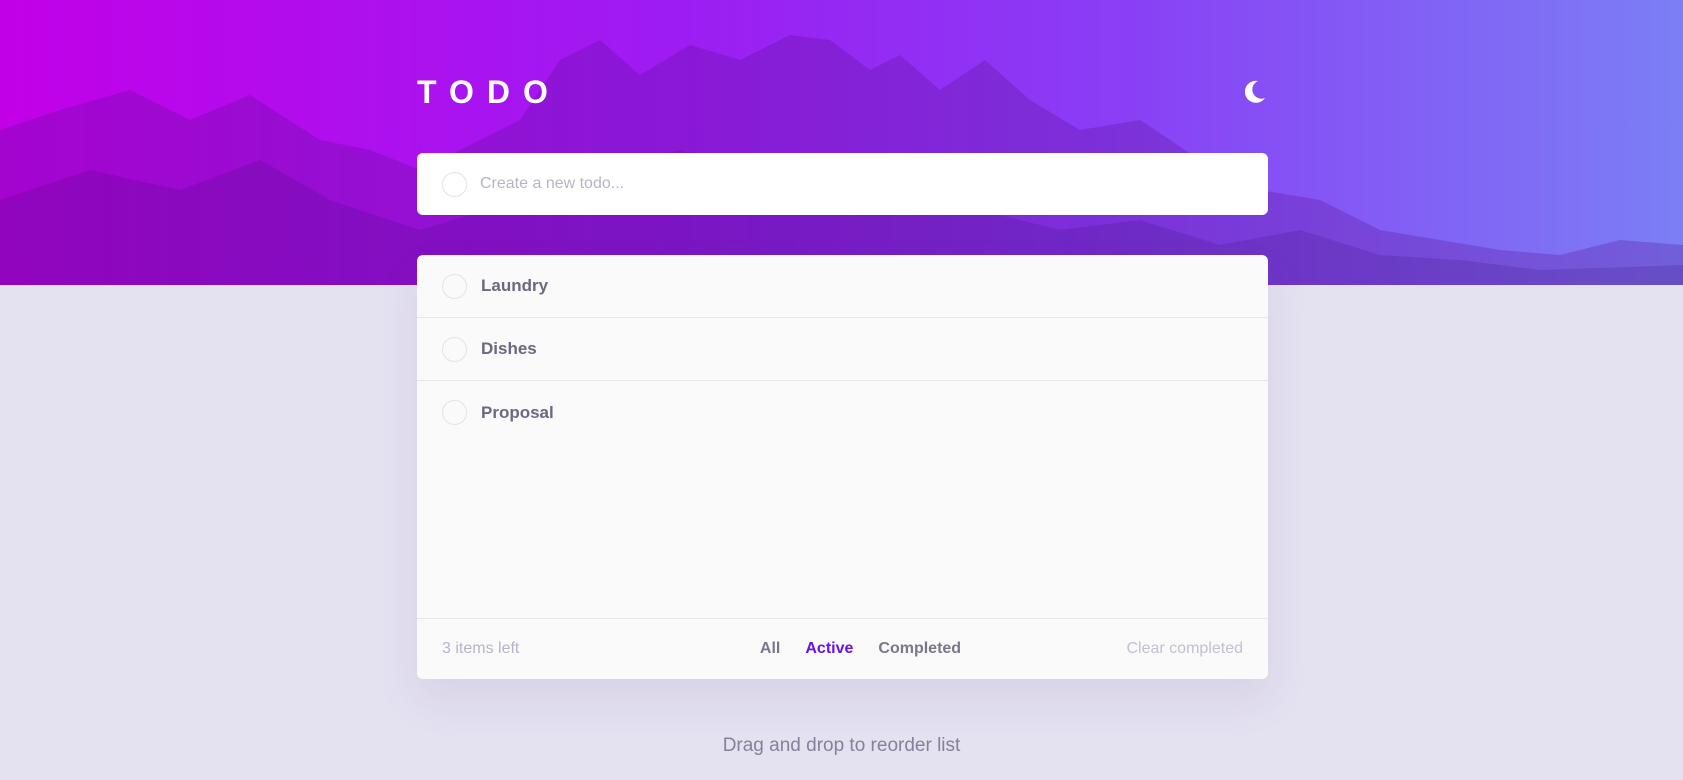  What do you see at coordinates (509, 348) in the screenshot?
I see `todo-label: Dishes` at bounding box center [509, 348].